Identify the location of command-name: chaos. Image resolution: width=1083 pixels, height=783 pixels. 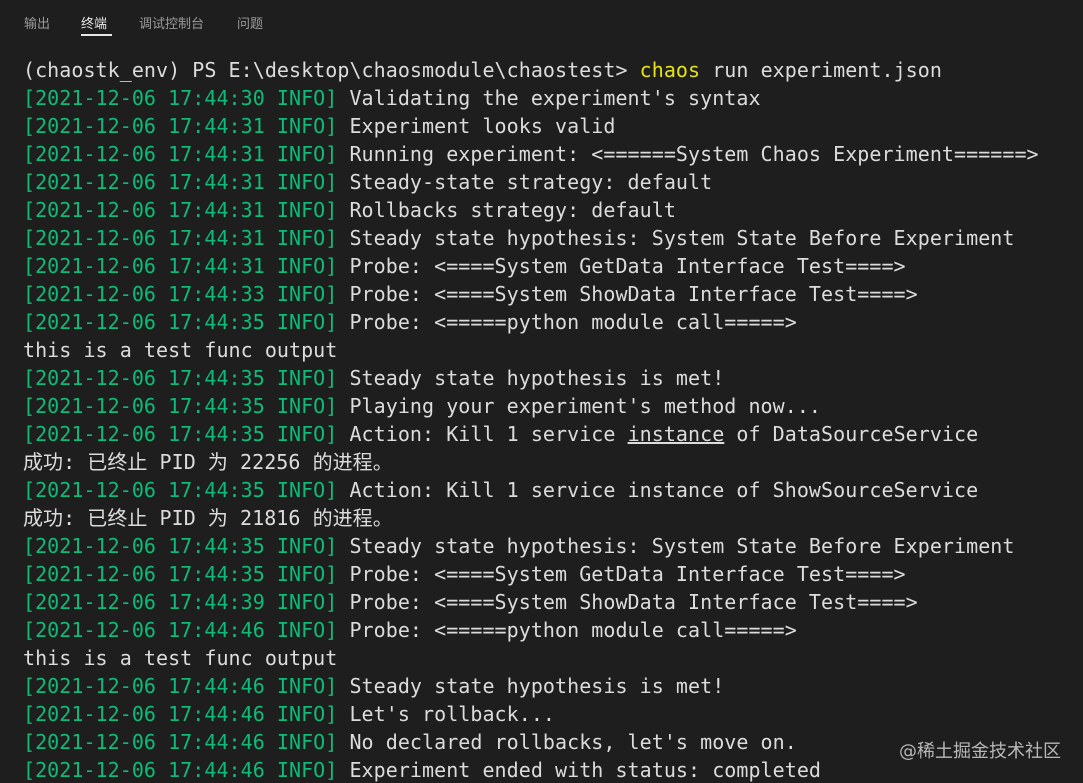
(670, 70).